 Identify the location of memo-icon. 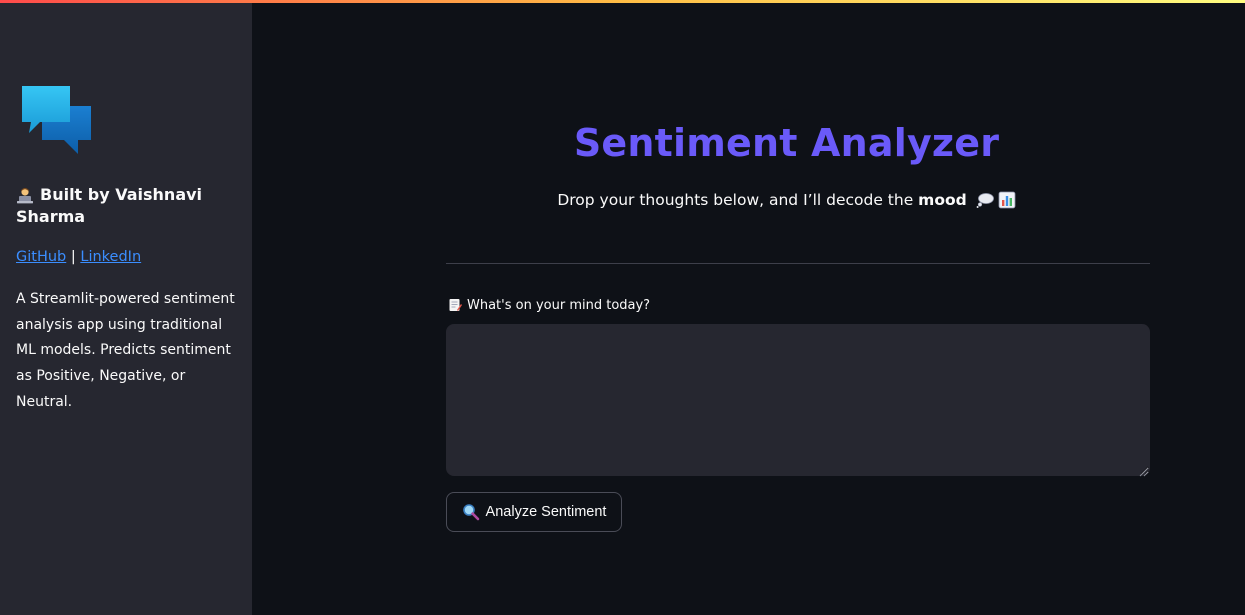
(455, 305).